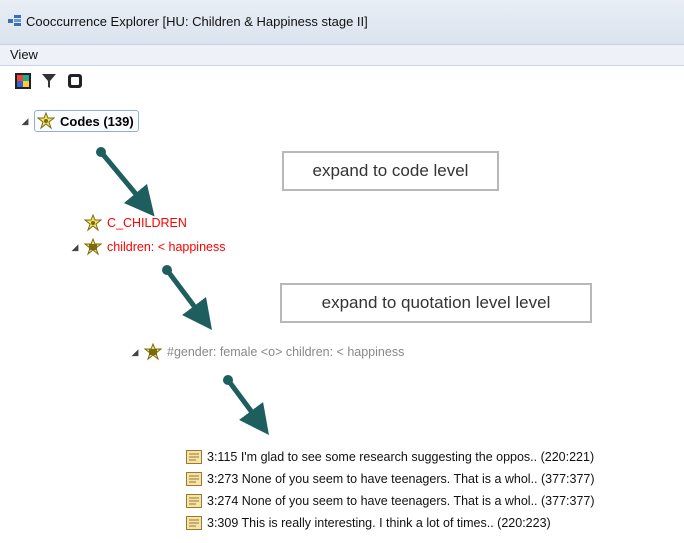 The image size is (684, 543). What do you see at coordinates (14, 20) in the screenshot?
I see `cooccurrence-icon` at bounding box center [14, 20].